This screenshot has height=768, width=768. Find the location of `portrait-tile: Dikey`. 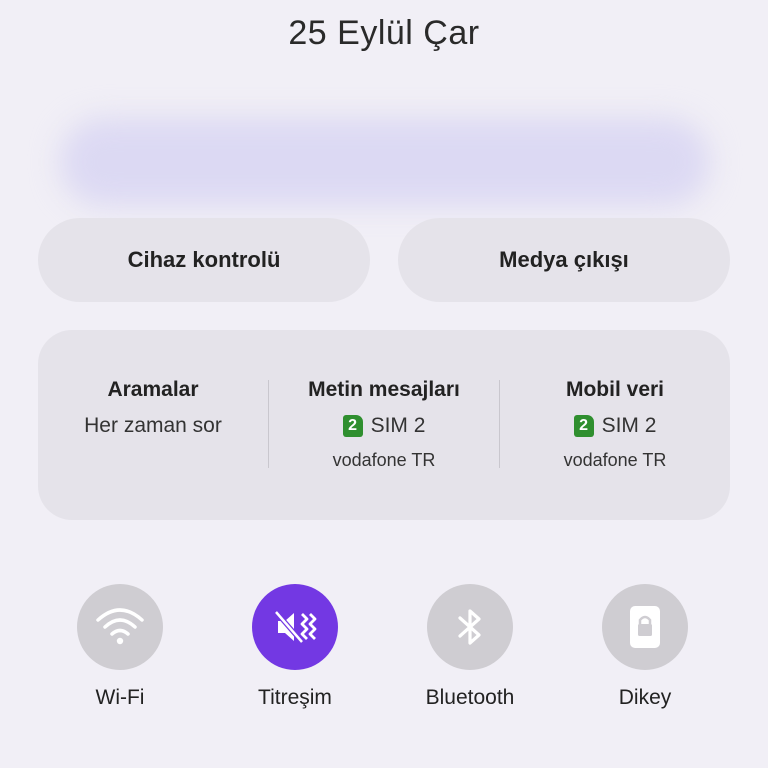

portrait-tile: Dikey is located at coordinates (645, 647).